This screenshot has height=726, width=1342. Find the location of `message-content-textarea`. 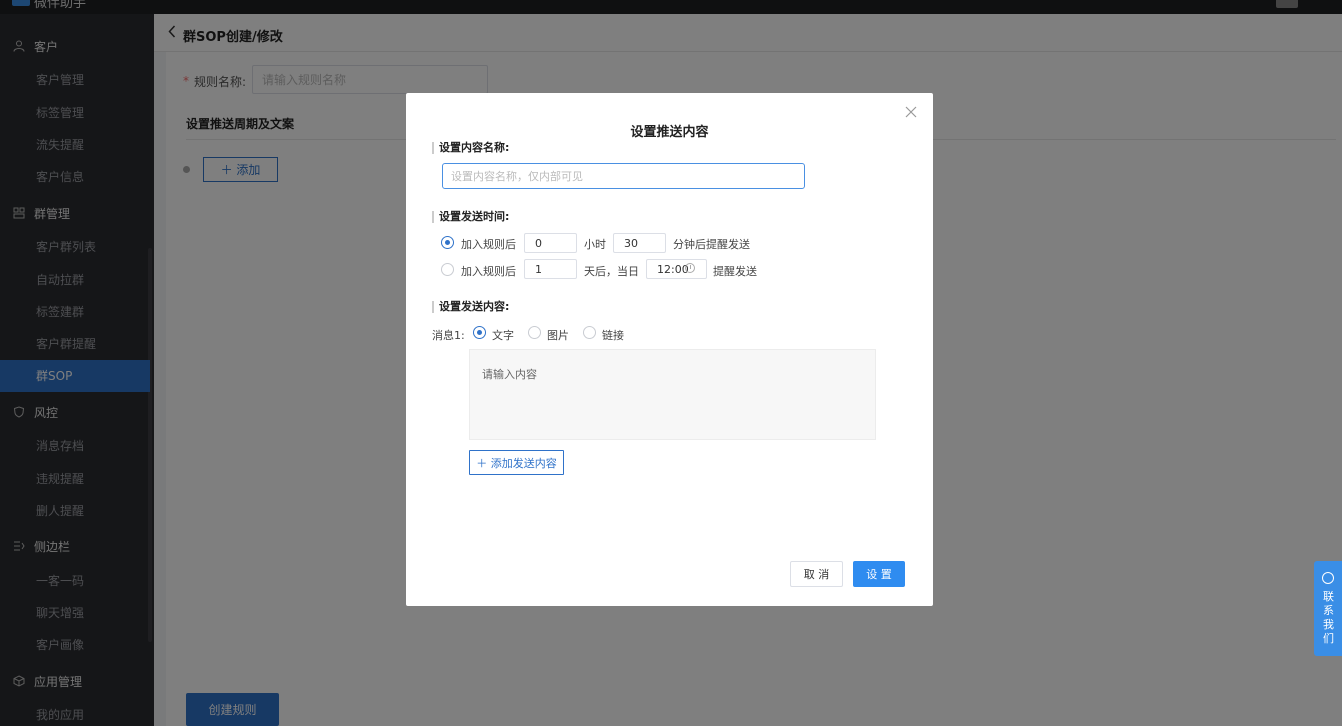

message-content-textarea is located at coordinates (672, 394).